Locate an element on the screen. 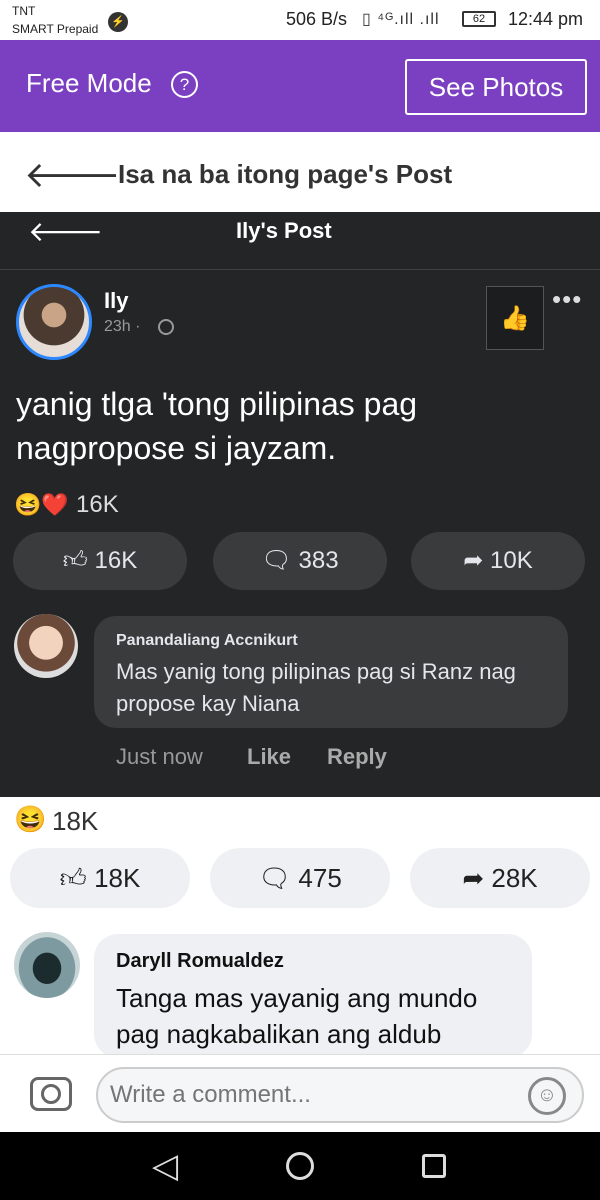 The height and width of the screenshot is (1200, 600). screenshot-more-icon: ••• is located at coordinates (567, 299).